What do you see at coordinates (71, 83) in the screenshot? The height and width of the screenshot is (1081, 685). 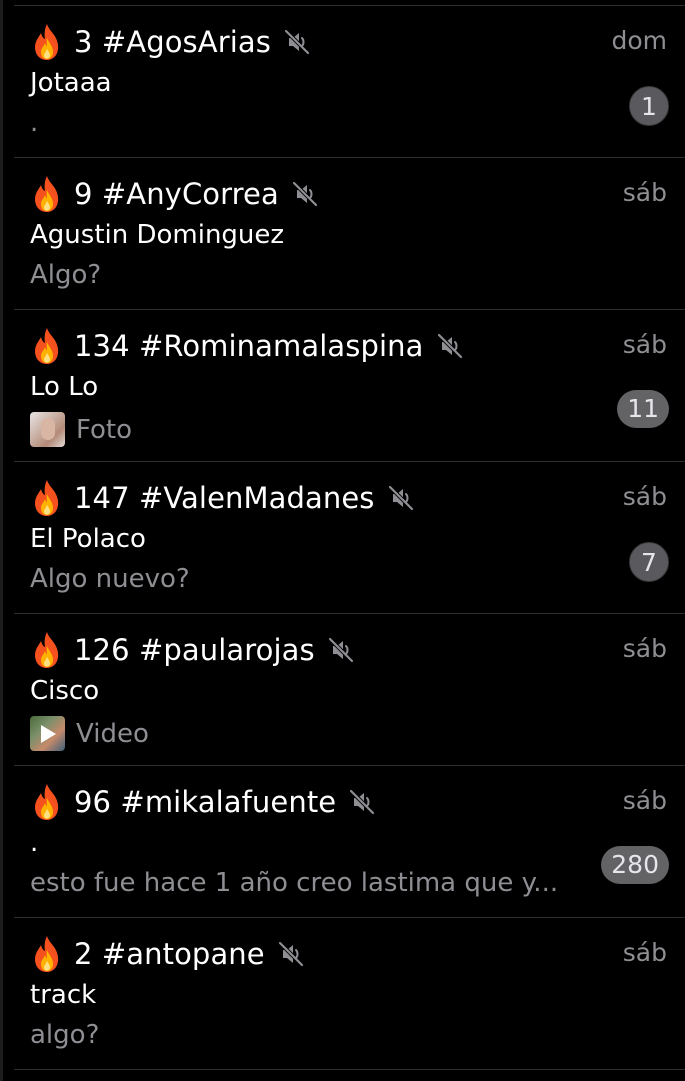 I see `last-sender: Jotaaa` at bounding box center [71, 83].